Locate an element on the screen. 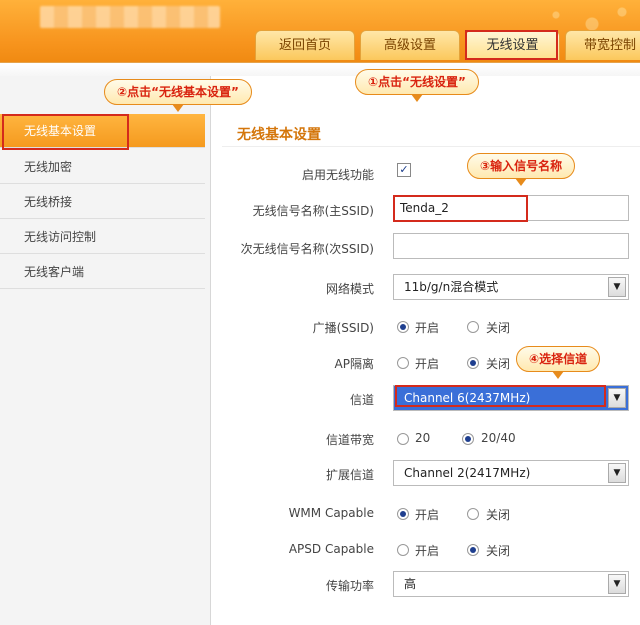 This screenshot has width=640, height=625. bandwidth-20-radio is located at coordinates (403, 439).